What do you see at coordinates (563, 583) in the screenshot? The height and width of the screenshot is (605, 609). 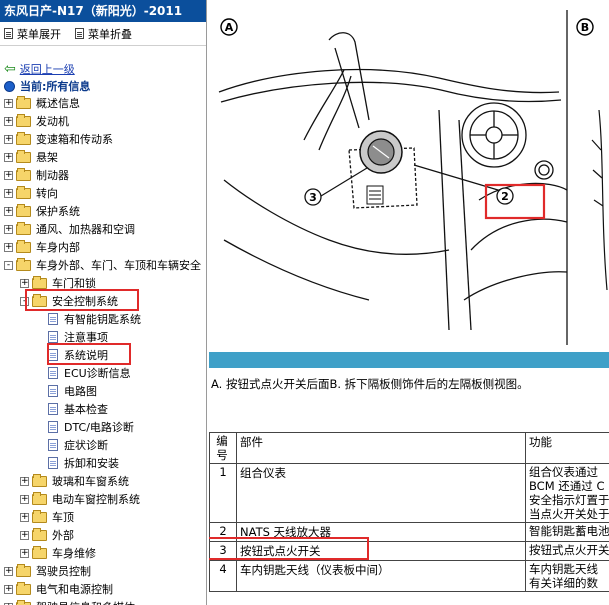 I see `function-line: 有关详细的数` at bounding box center [563, 583].